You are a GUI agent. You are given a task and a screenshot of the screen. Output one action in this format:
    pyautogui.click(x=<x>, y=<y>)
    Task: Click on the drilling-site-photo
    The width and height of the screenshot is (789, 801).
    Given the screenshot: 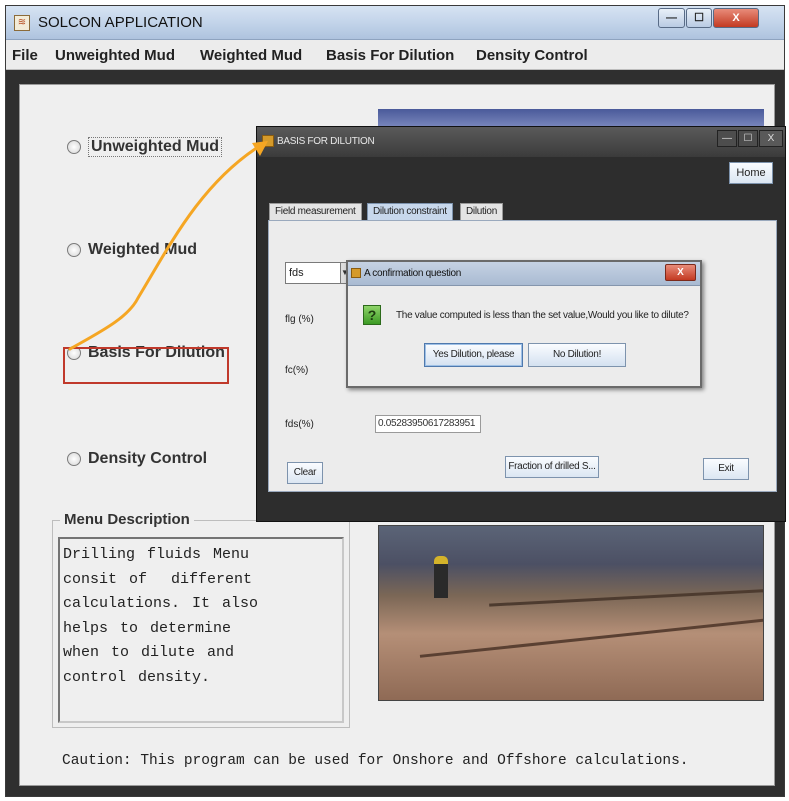 What is the action you would take?
    pyautogui.click(x=571, y=613)
    